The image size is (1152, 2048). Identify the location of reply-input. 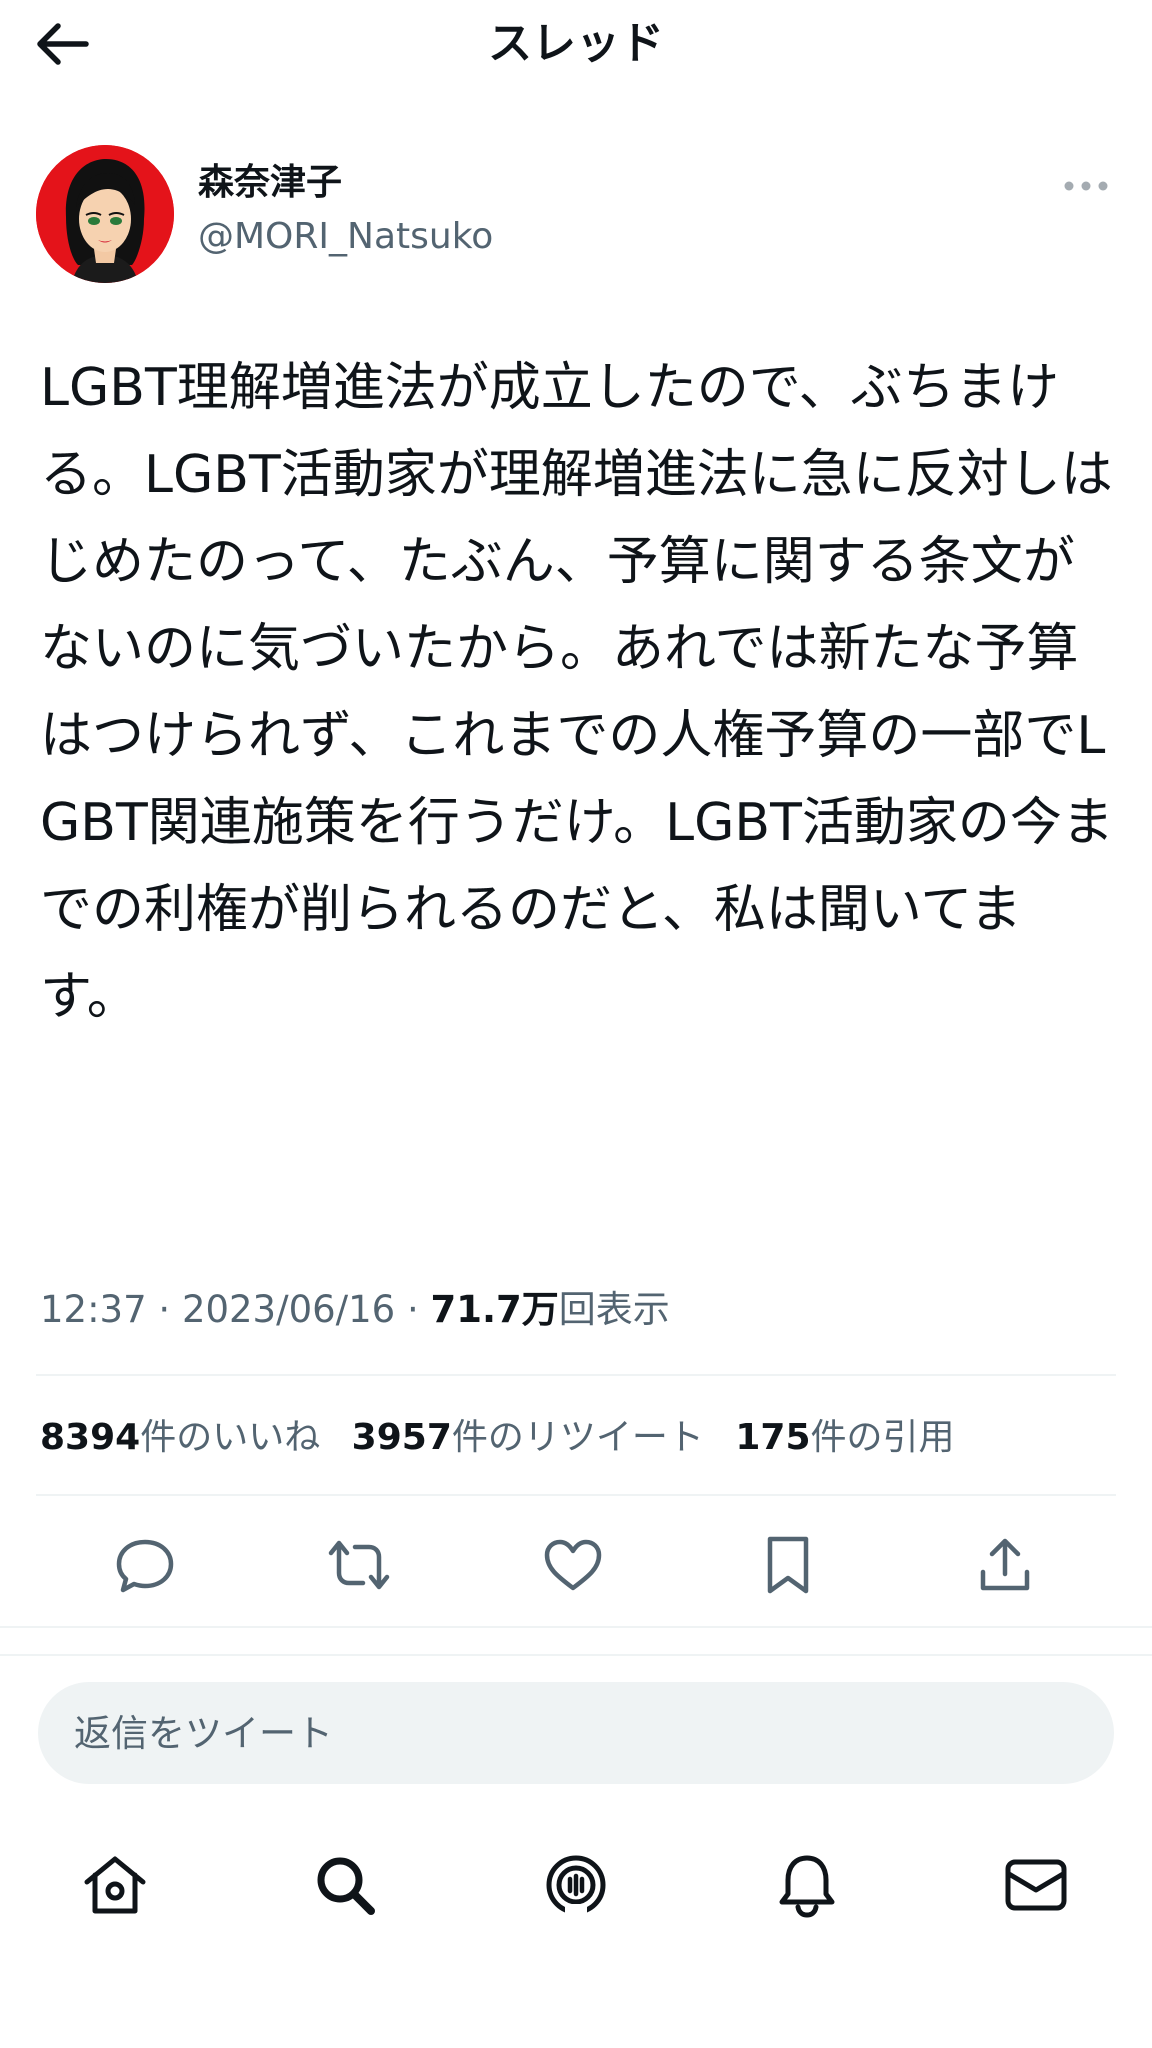
(574, 1733).